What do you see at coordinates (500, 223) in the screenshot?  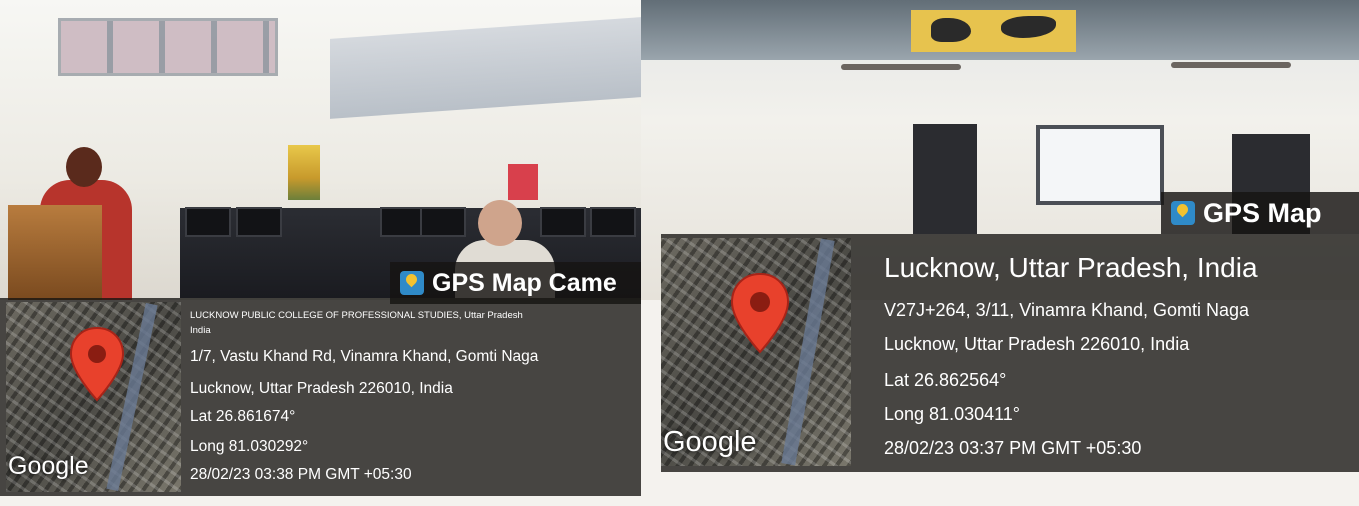 I see `attendee-head` at bounding box center [500, 223].